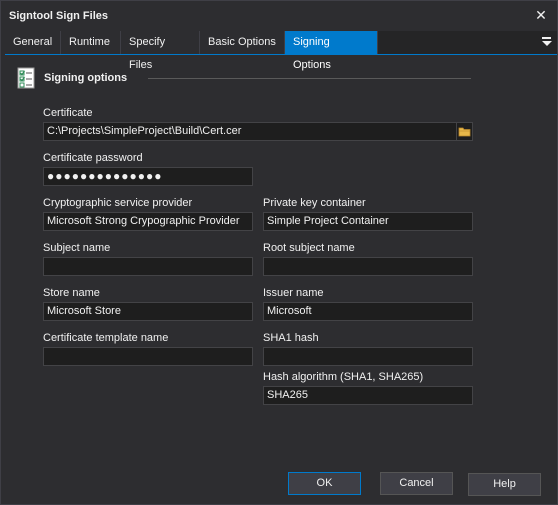  Describe the element at coordinates (504, 484) in the screenshot. I see `help-button: Help` at that location.